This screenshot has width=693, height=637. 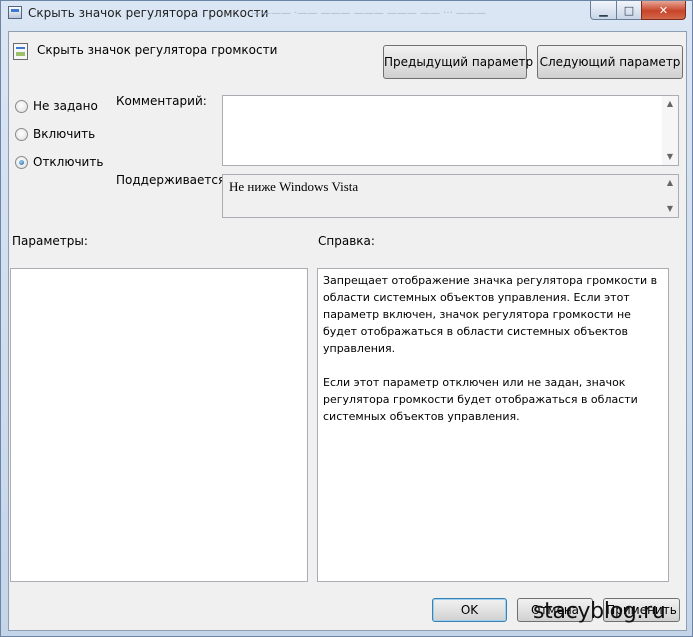 I want to click on comment-label: Комментарий:, so click(x=161, y=101).